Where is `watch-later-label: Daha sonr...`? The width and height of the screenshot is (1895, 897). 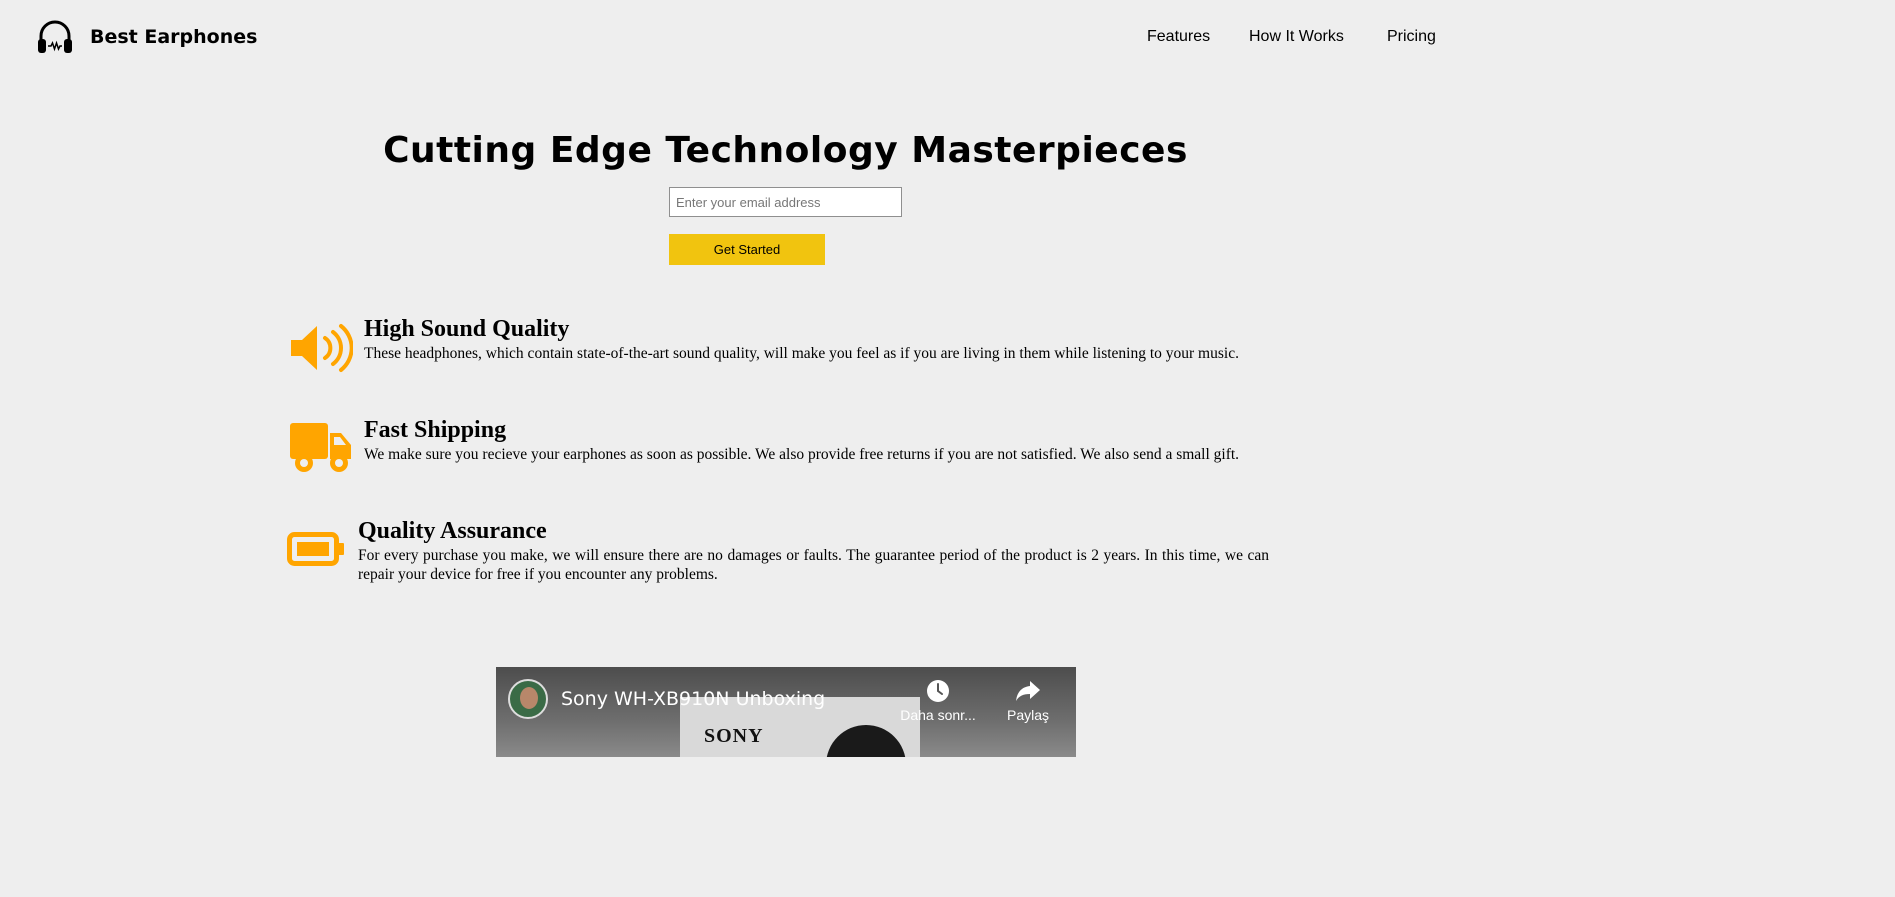
watch-later-label: Daha sonr... is located at coordinates (938, 715).